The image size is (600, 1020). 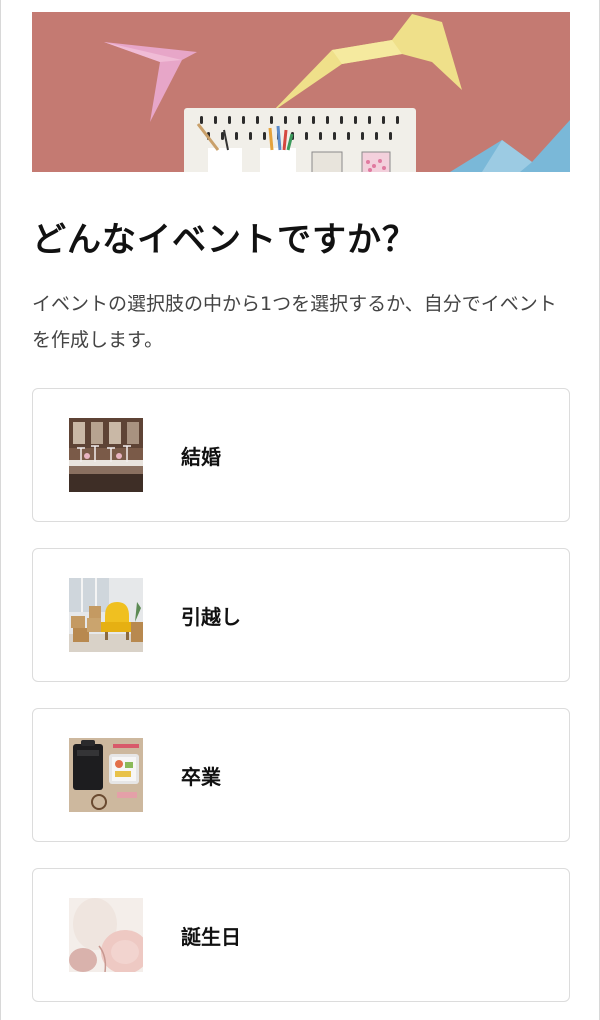 I want to click on event-label: 引越し, so click(x=211, y=617).